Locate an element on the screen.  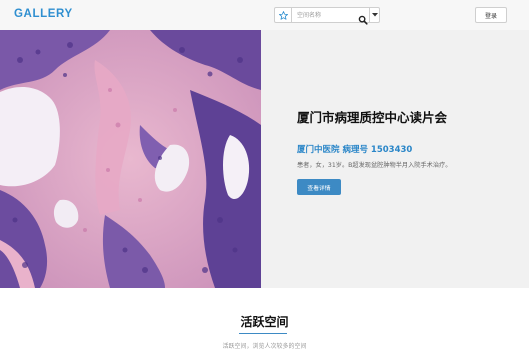
space-search-group is located at coordinates (327, 16).